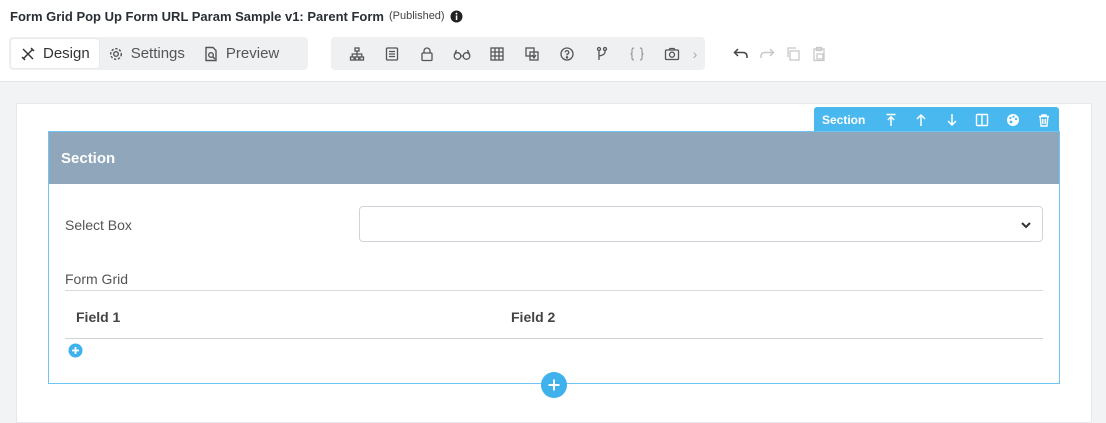 Image resolution: width=1106 pixels, height=423 pixels. I want to click on section-toolbar: Section, so click(936, 119).